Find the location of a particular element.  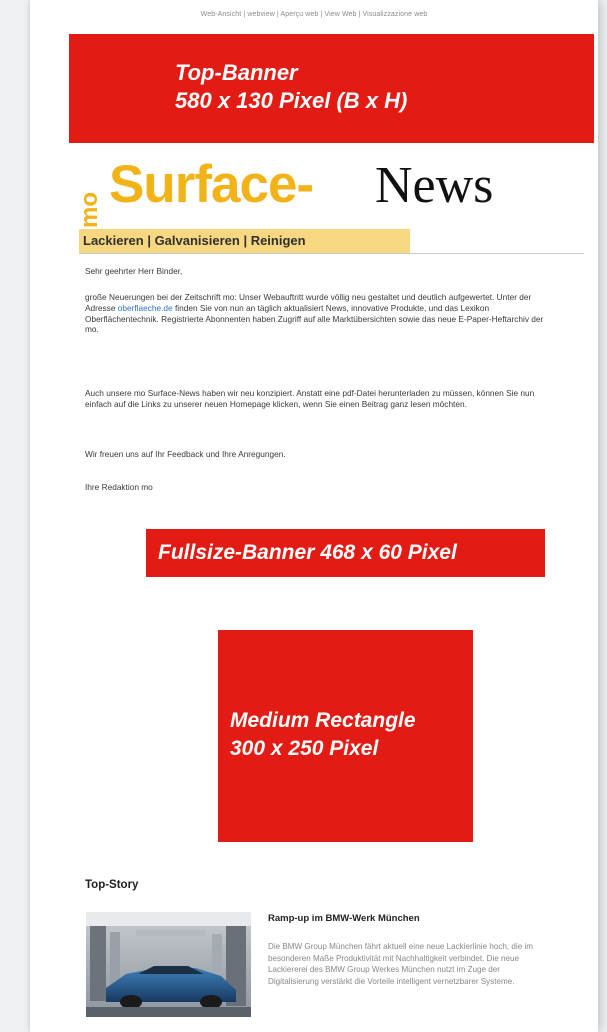

top-banner-title: Top-Banner is located at coordinates (236, 72).